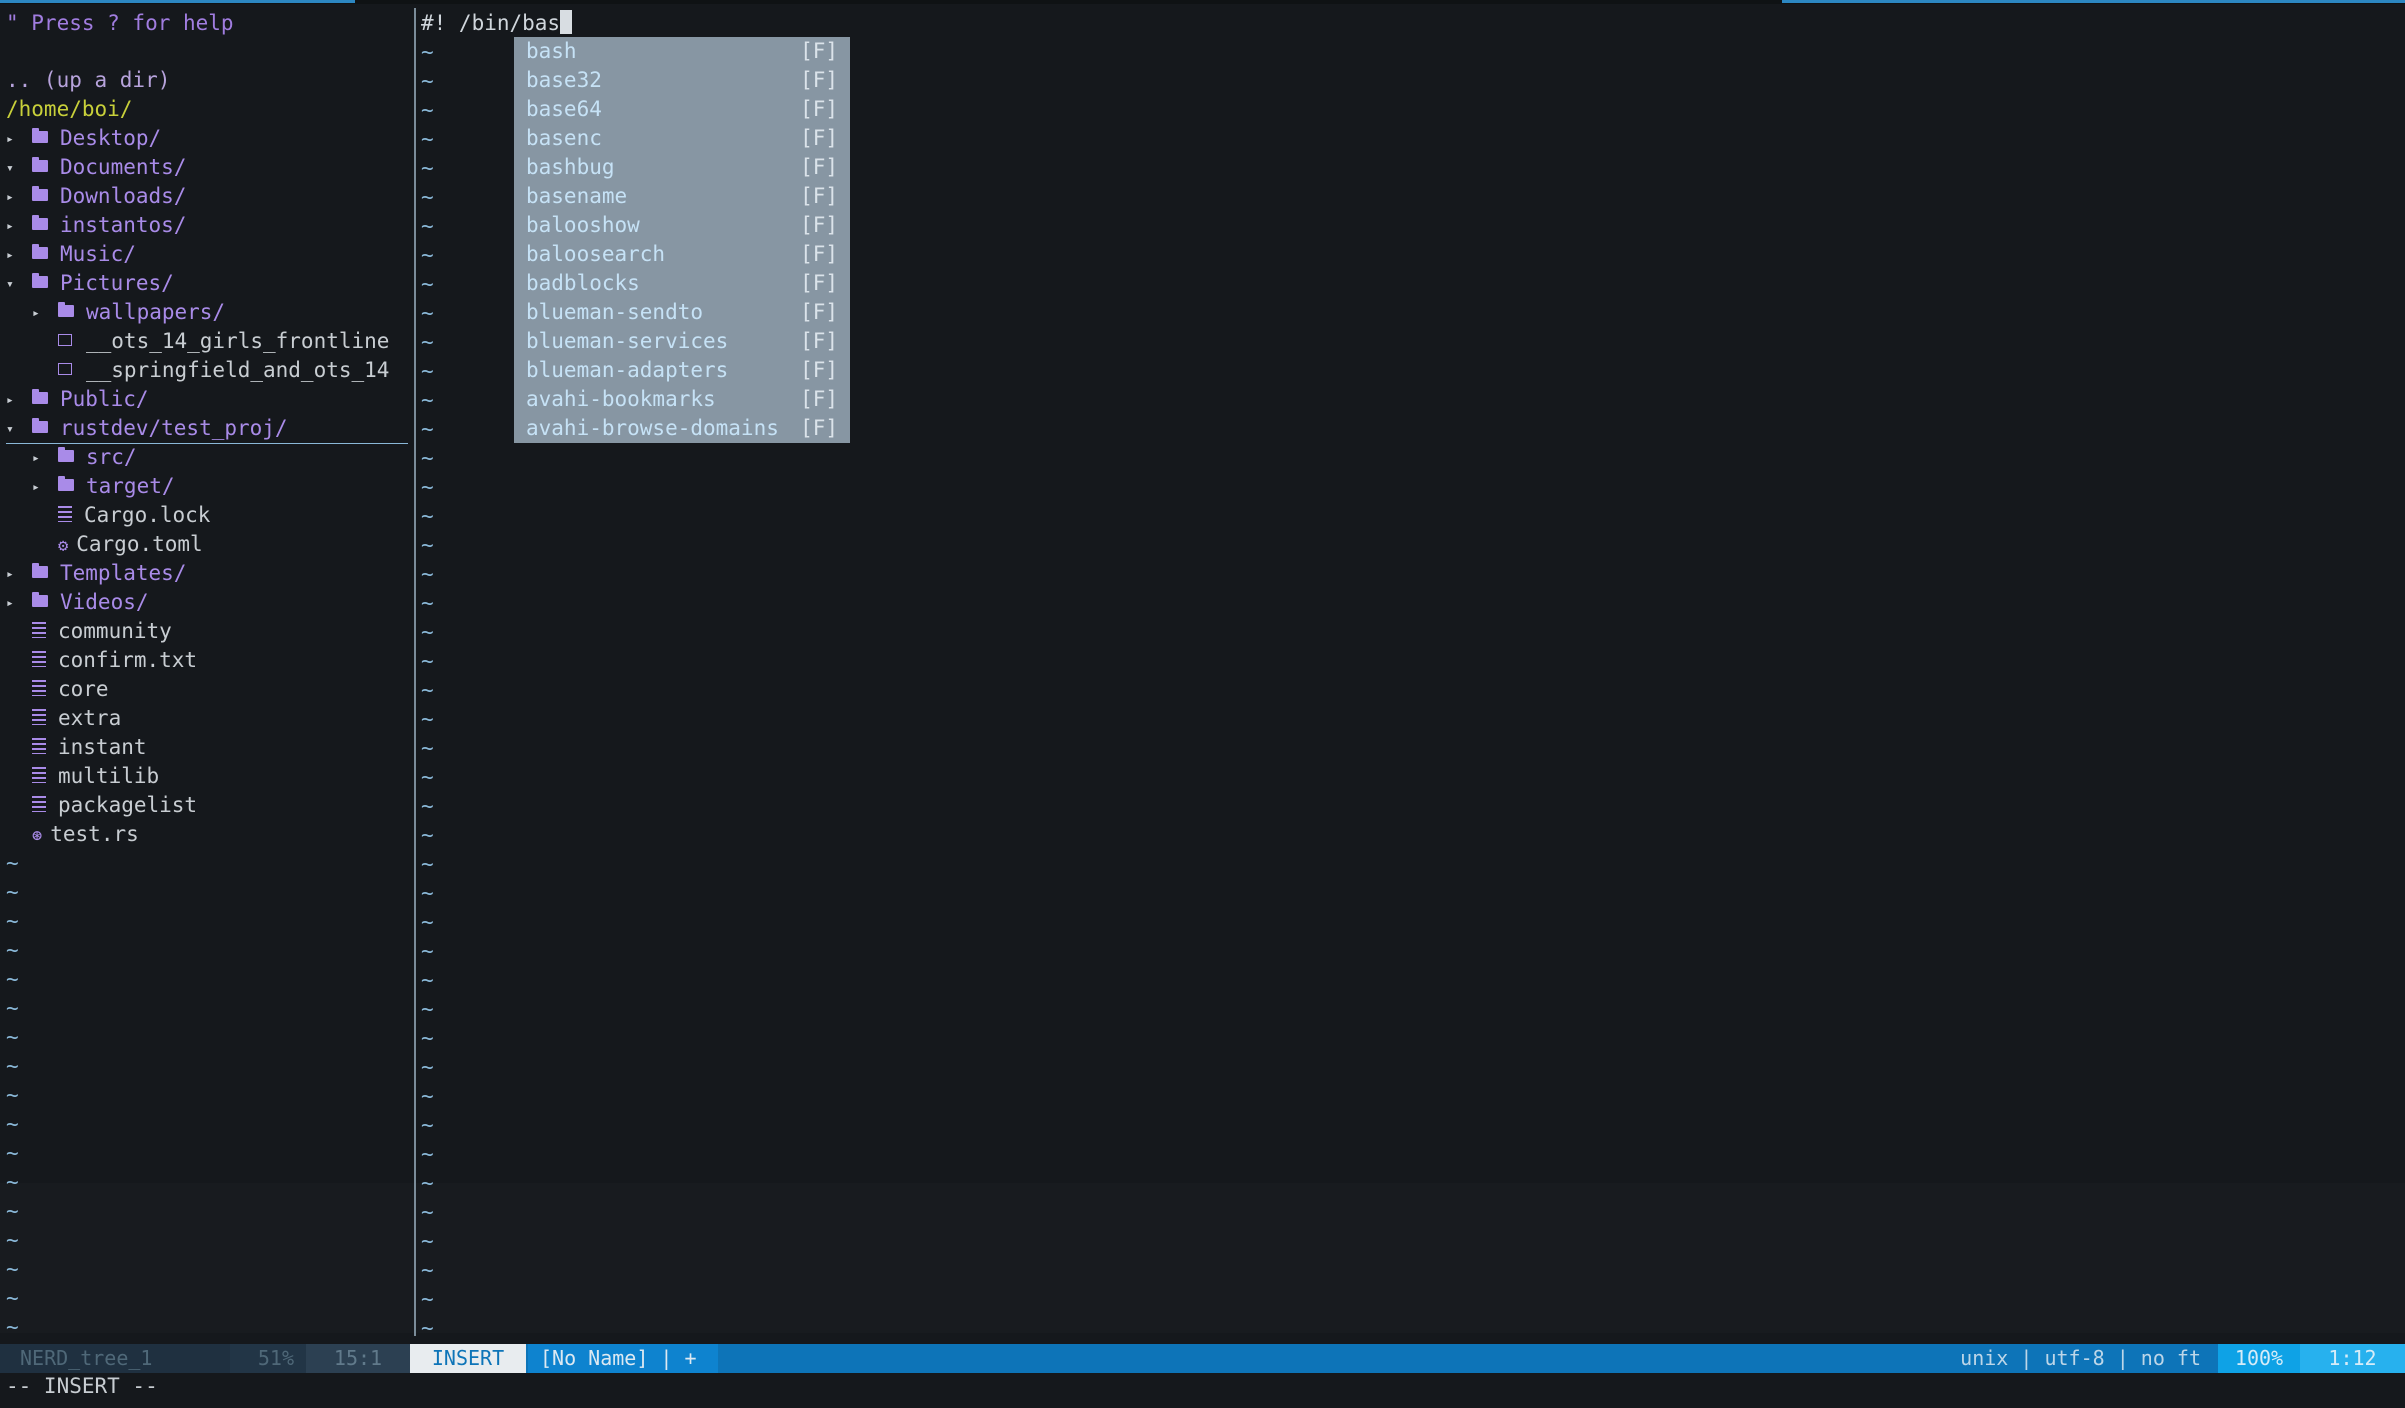 Image resolution: width=2405 pixels, height=1408 pixels. What do you see at coordinates (63, 546) in the screenshot?
I see `gear-icon: ⚙` at bounding box center [63, 546].